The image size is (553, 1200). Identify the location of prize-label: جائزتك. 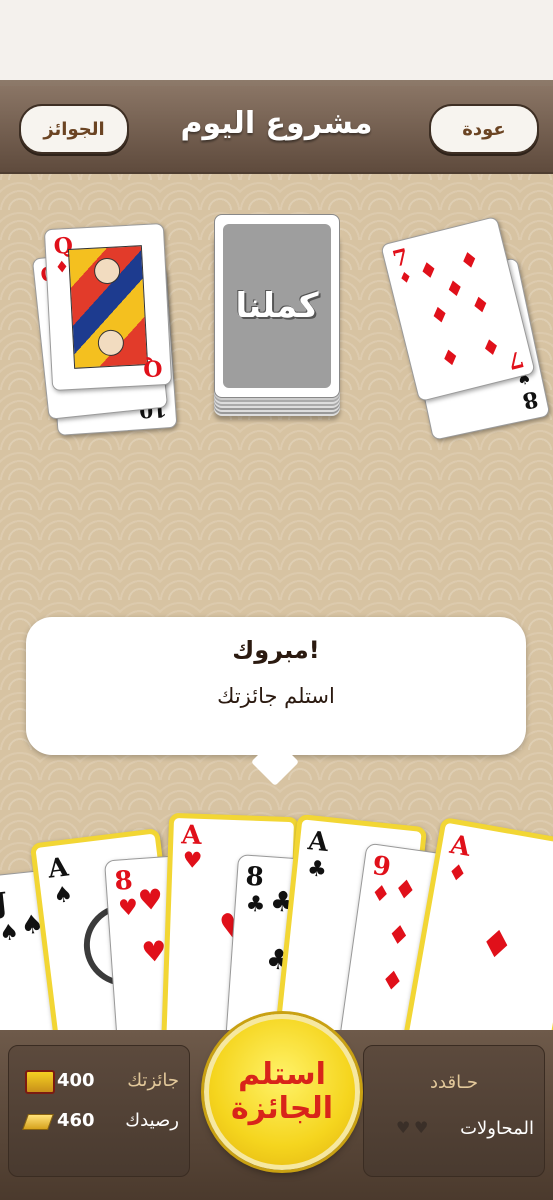
(153, 1080).